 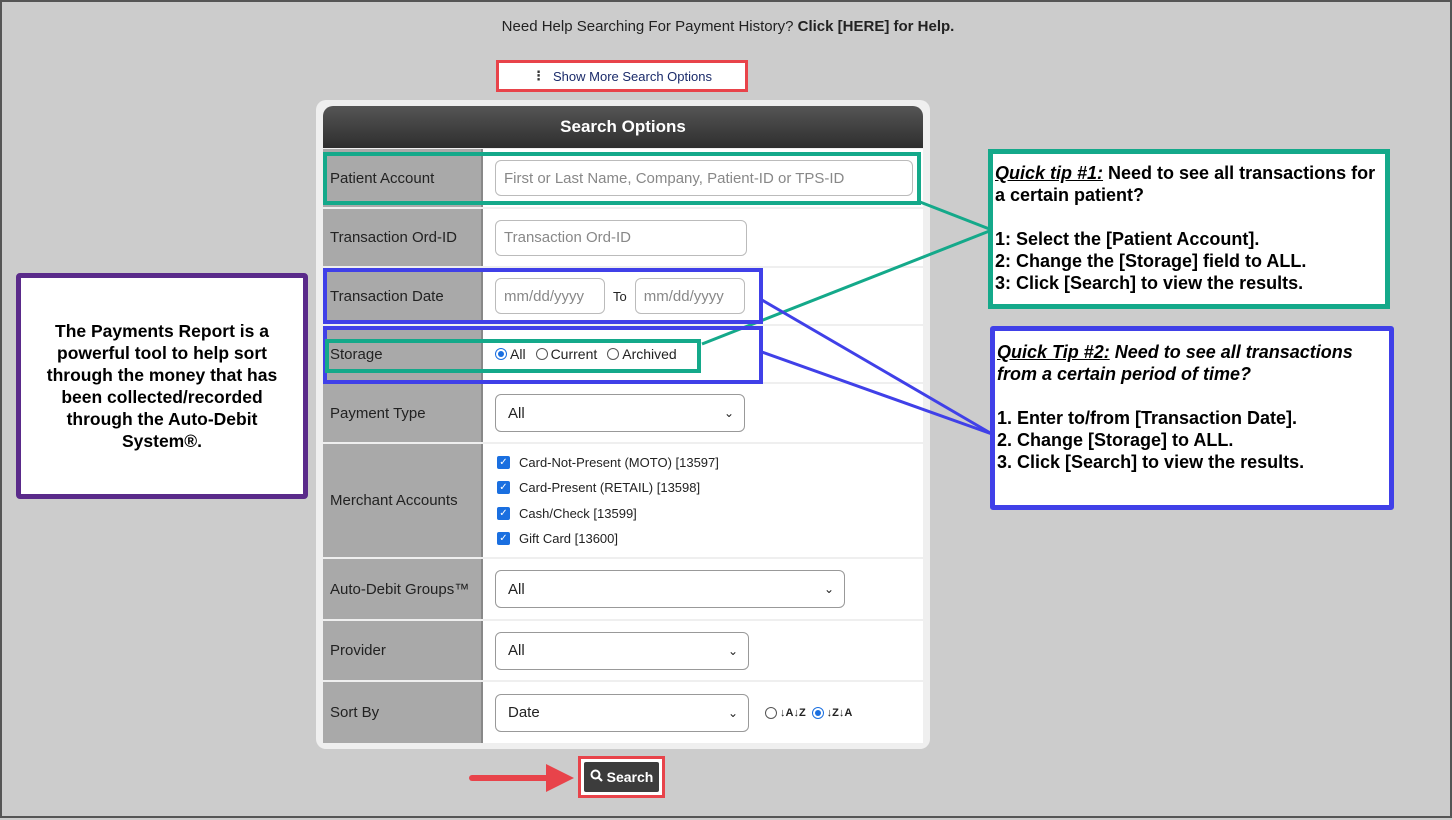 What do you see at coordinates (1149, 283) in the screenshot?
I see `tip1-step: 3: Click [Search] to view the results.` at bounding box center [1149, 283].